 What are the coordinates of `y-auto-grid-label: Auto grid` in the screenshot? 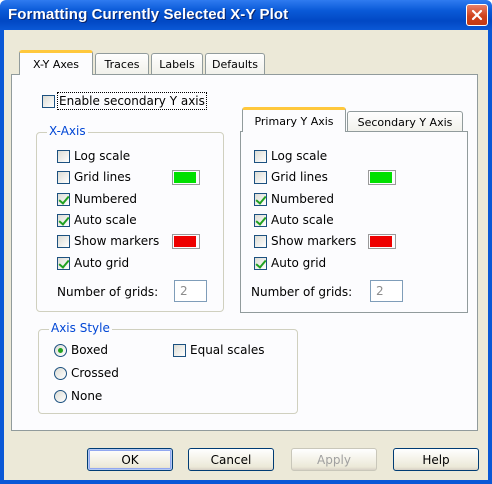 It's located at (298, 263).